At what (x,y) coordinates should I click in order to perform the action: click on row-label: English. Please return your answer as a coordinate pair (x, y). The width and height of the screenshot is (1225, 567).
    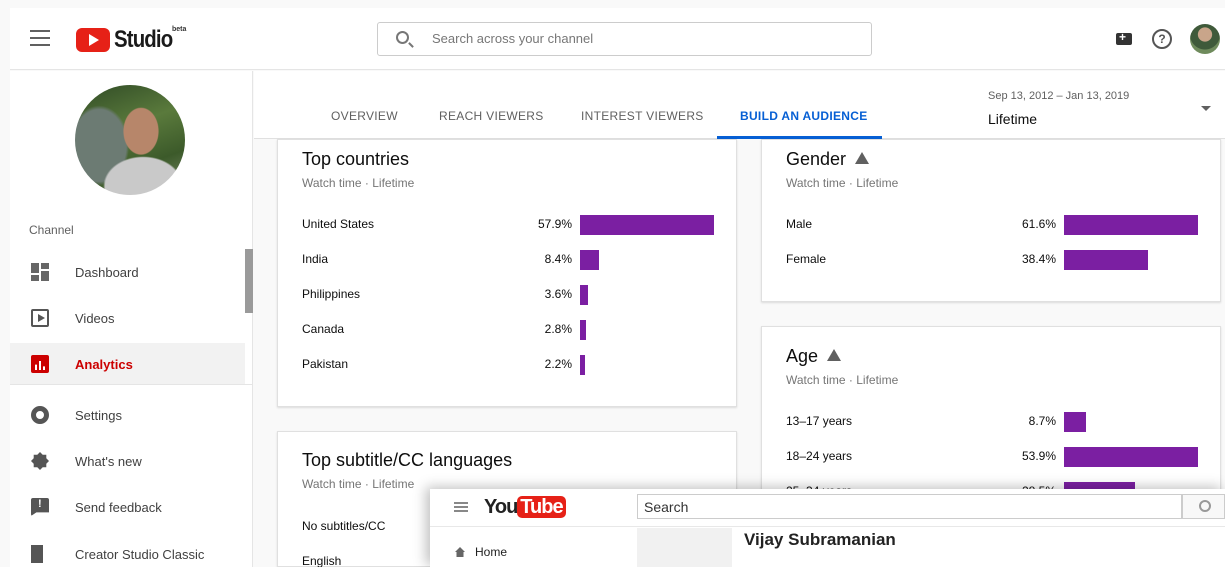
    Looking at the image, I should click on (322, 560).